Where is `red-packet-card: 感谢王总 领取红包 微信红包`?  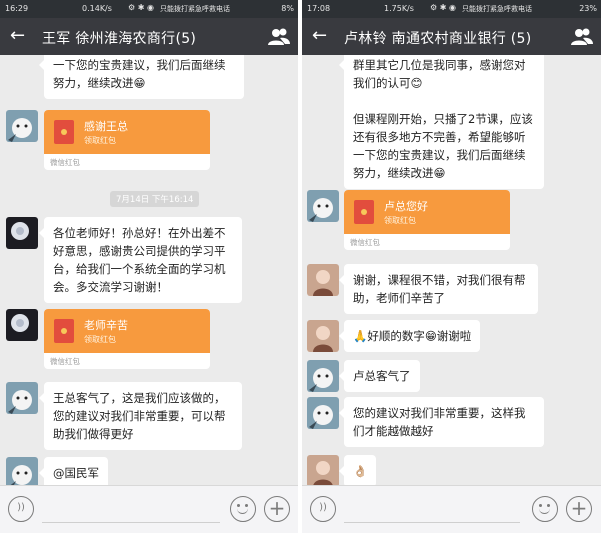 red-packet-card: 感谢王总 领取红包 微信红包 is located at coordinates (127, 140).